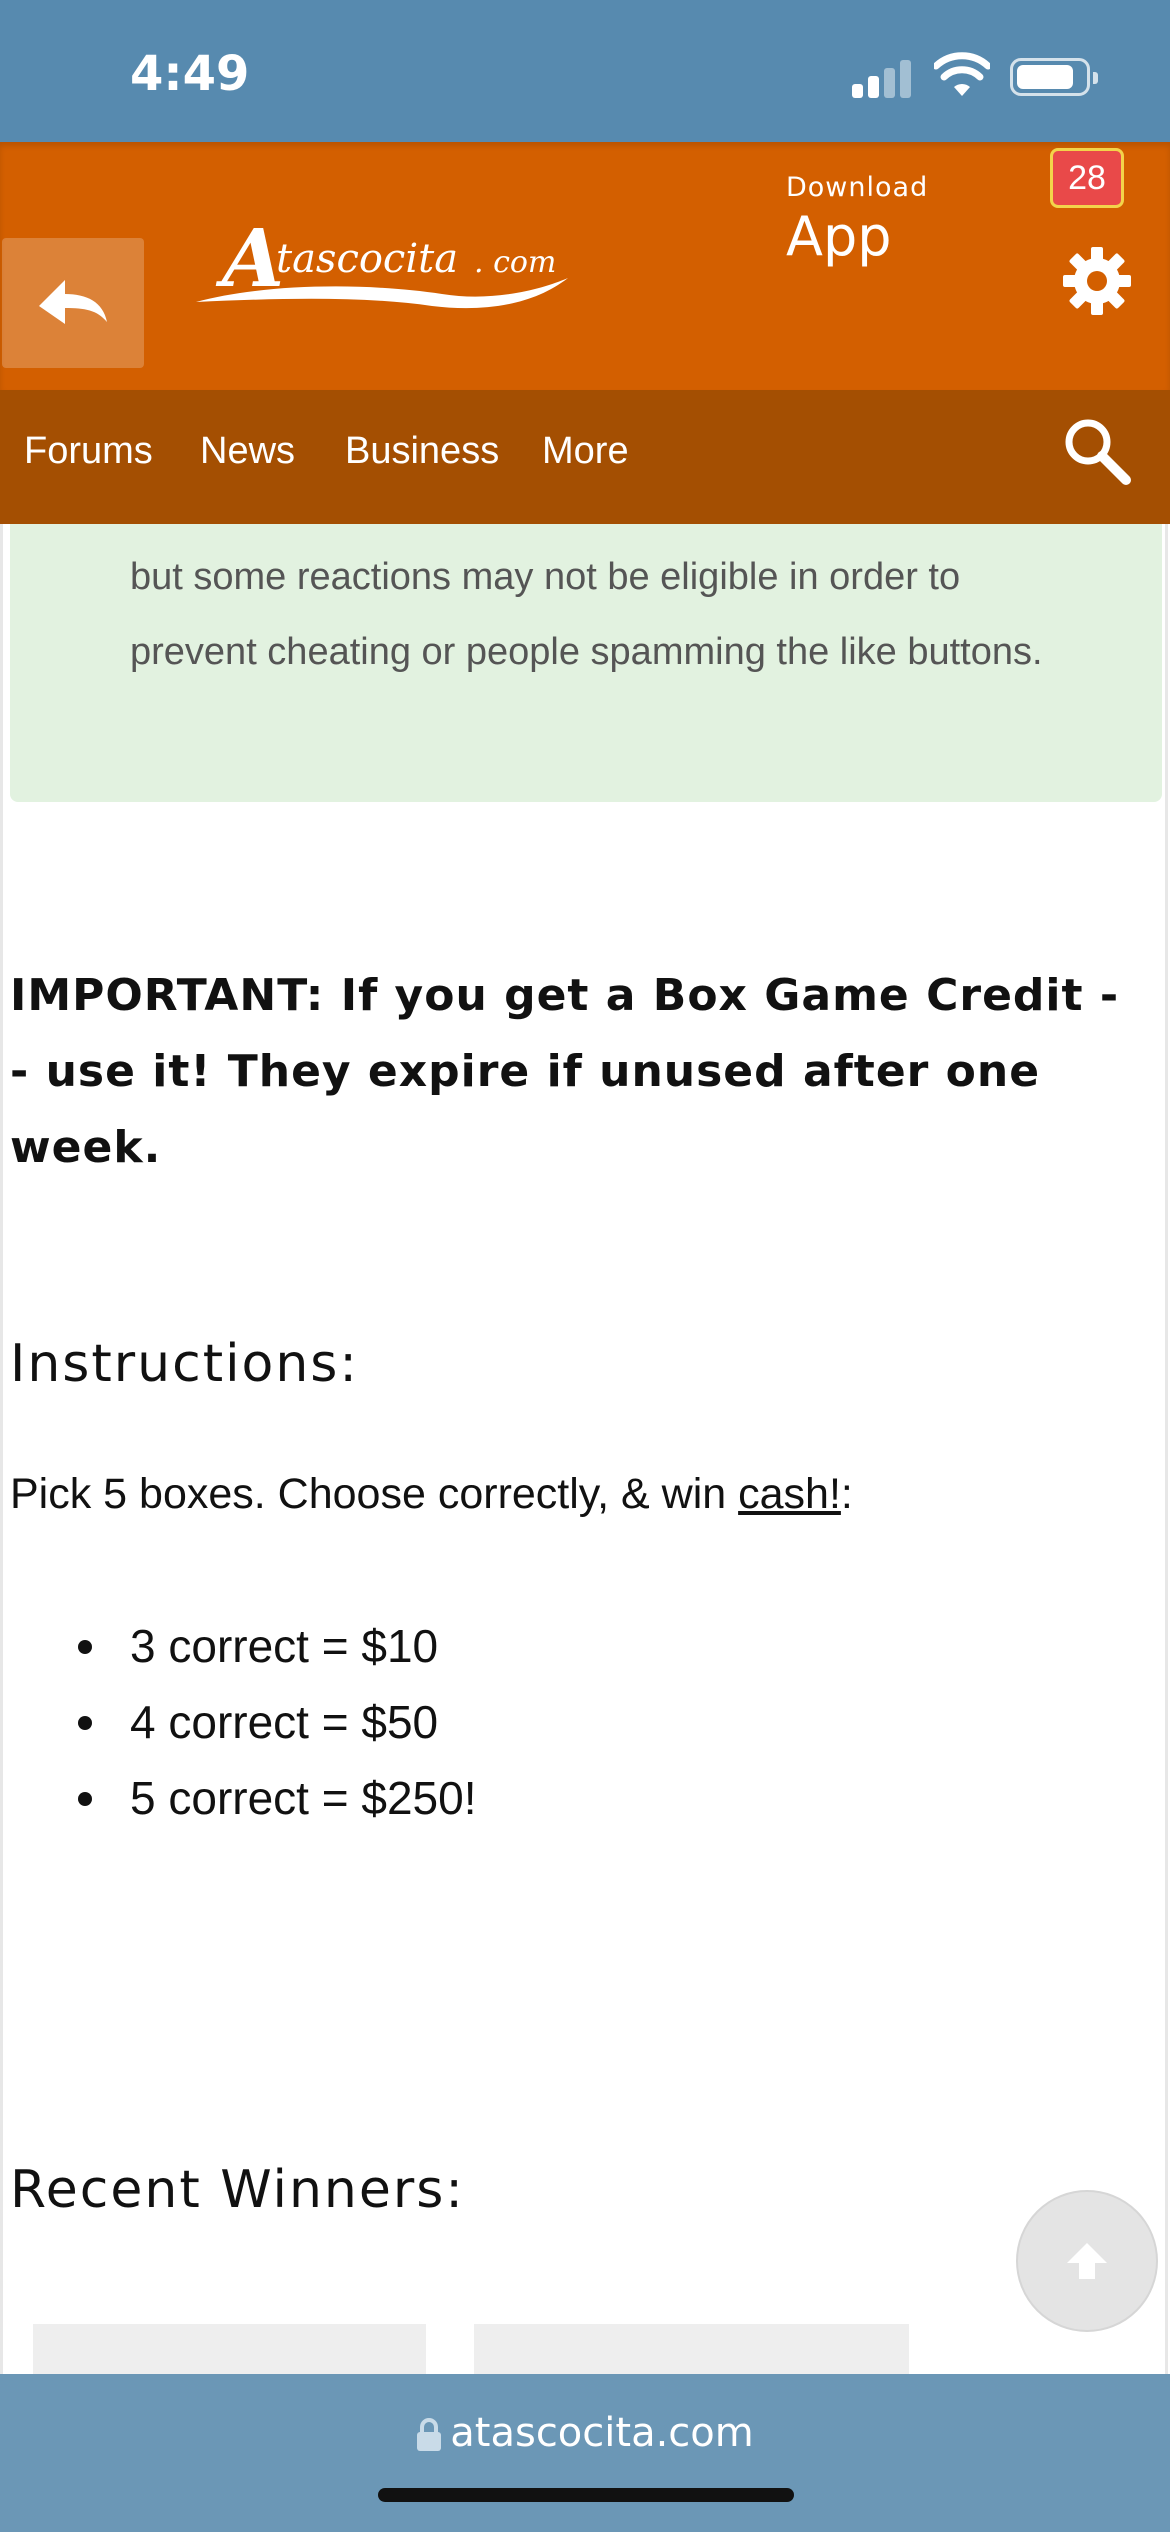  I want to click on prize-item: 4 correct = $50, so click(275, 1722).